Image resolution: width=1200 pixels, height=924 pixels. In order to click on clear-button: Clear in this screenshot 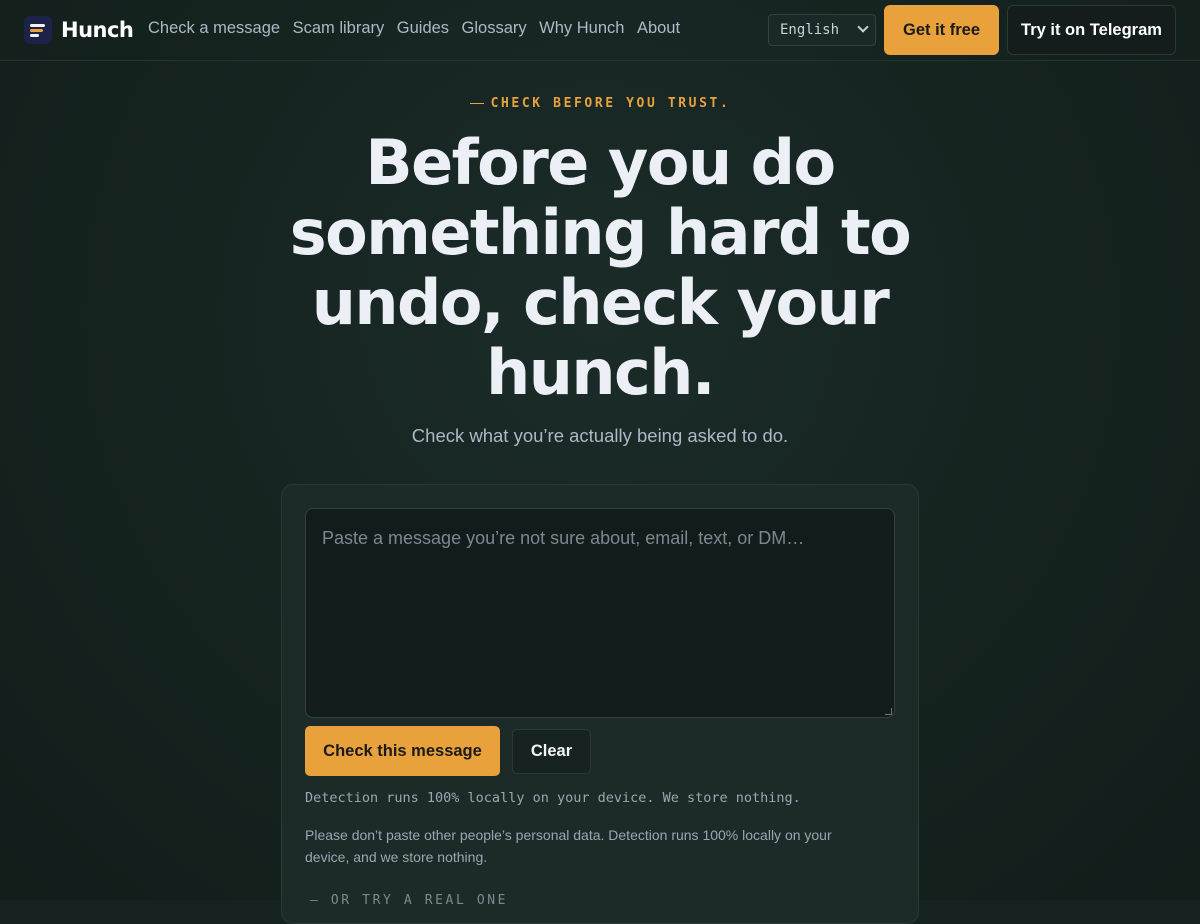, I will do `click(551, 751)`.